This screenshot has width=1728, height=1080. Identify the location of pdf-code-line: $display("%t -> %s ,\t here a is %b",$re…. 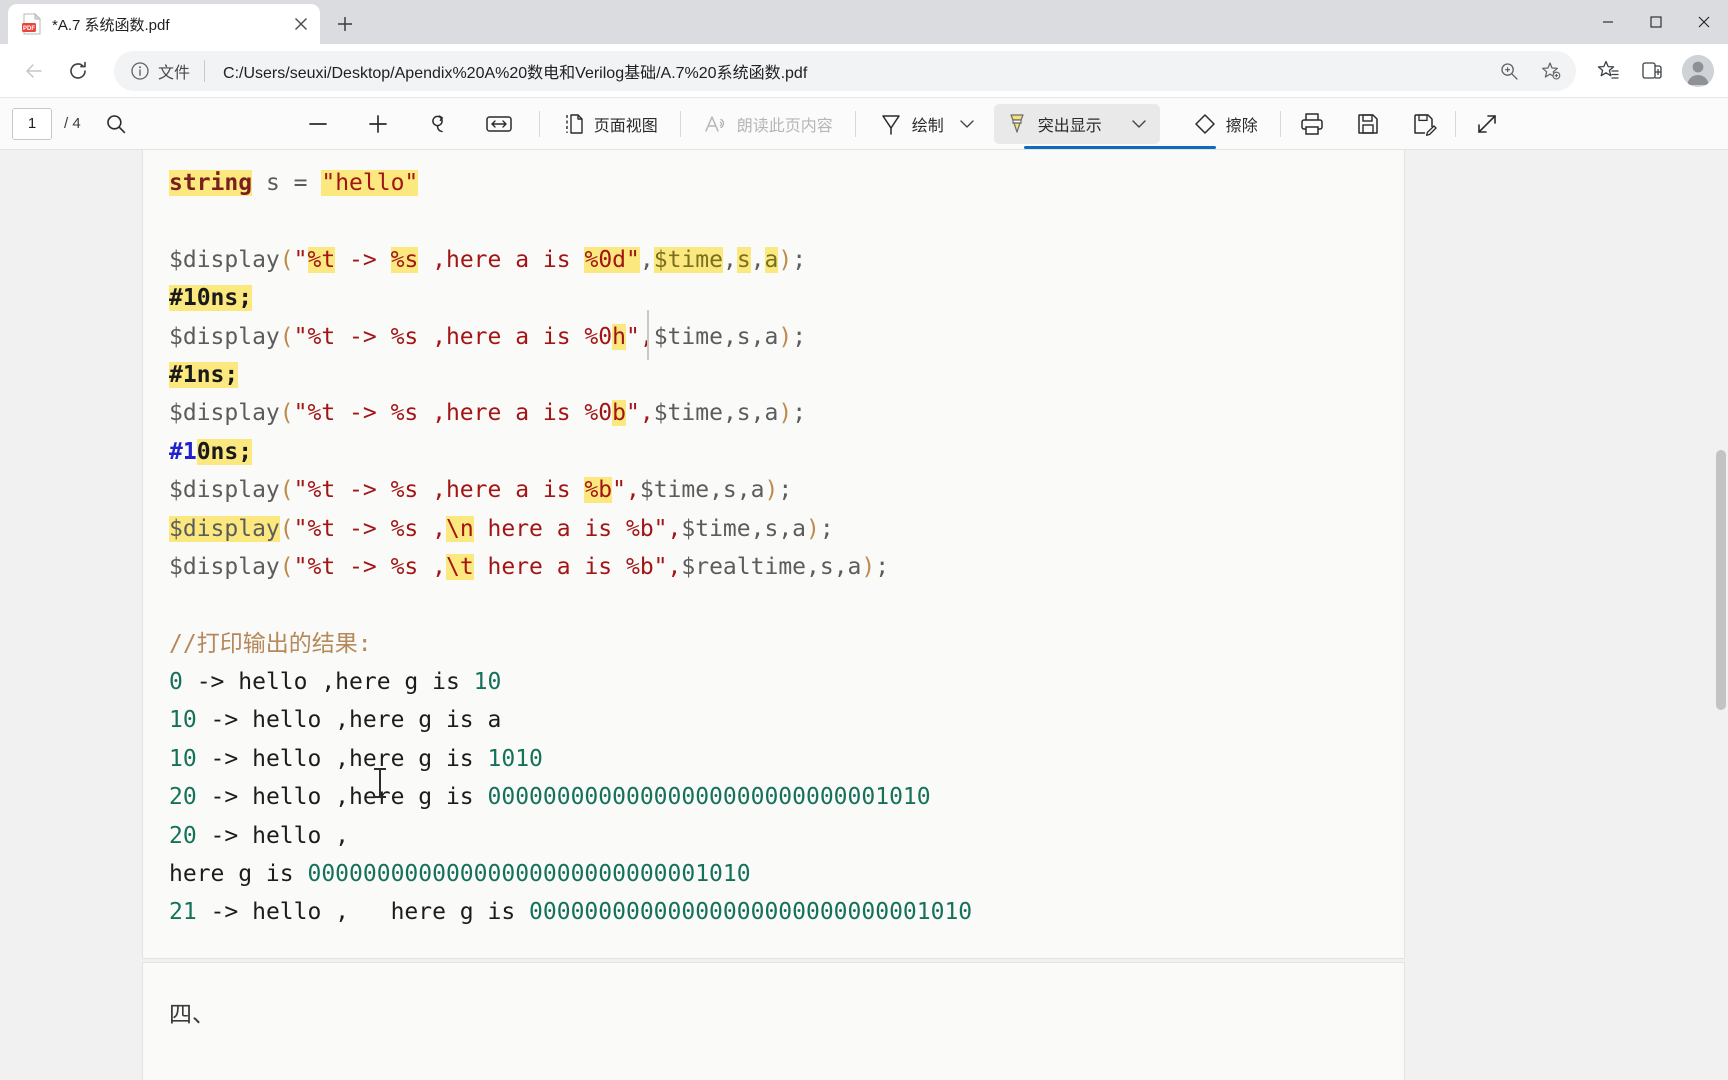
(786, 567).